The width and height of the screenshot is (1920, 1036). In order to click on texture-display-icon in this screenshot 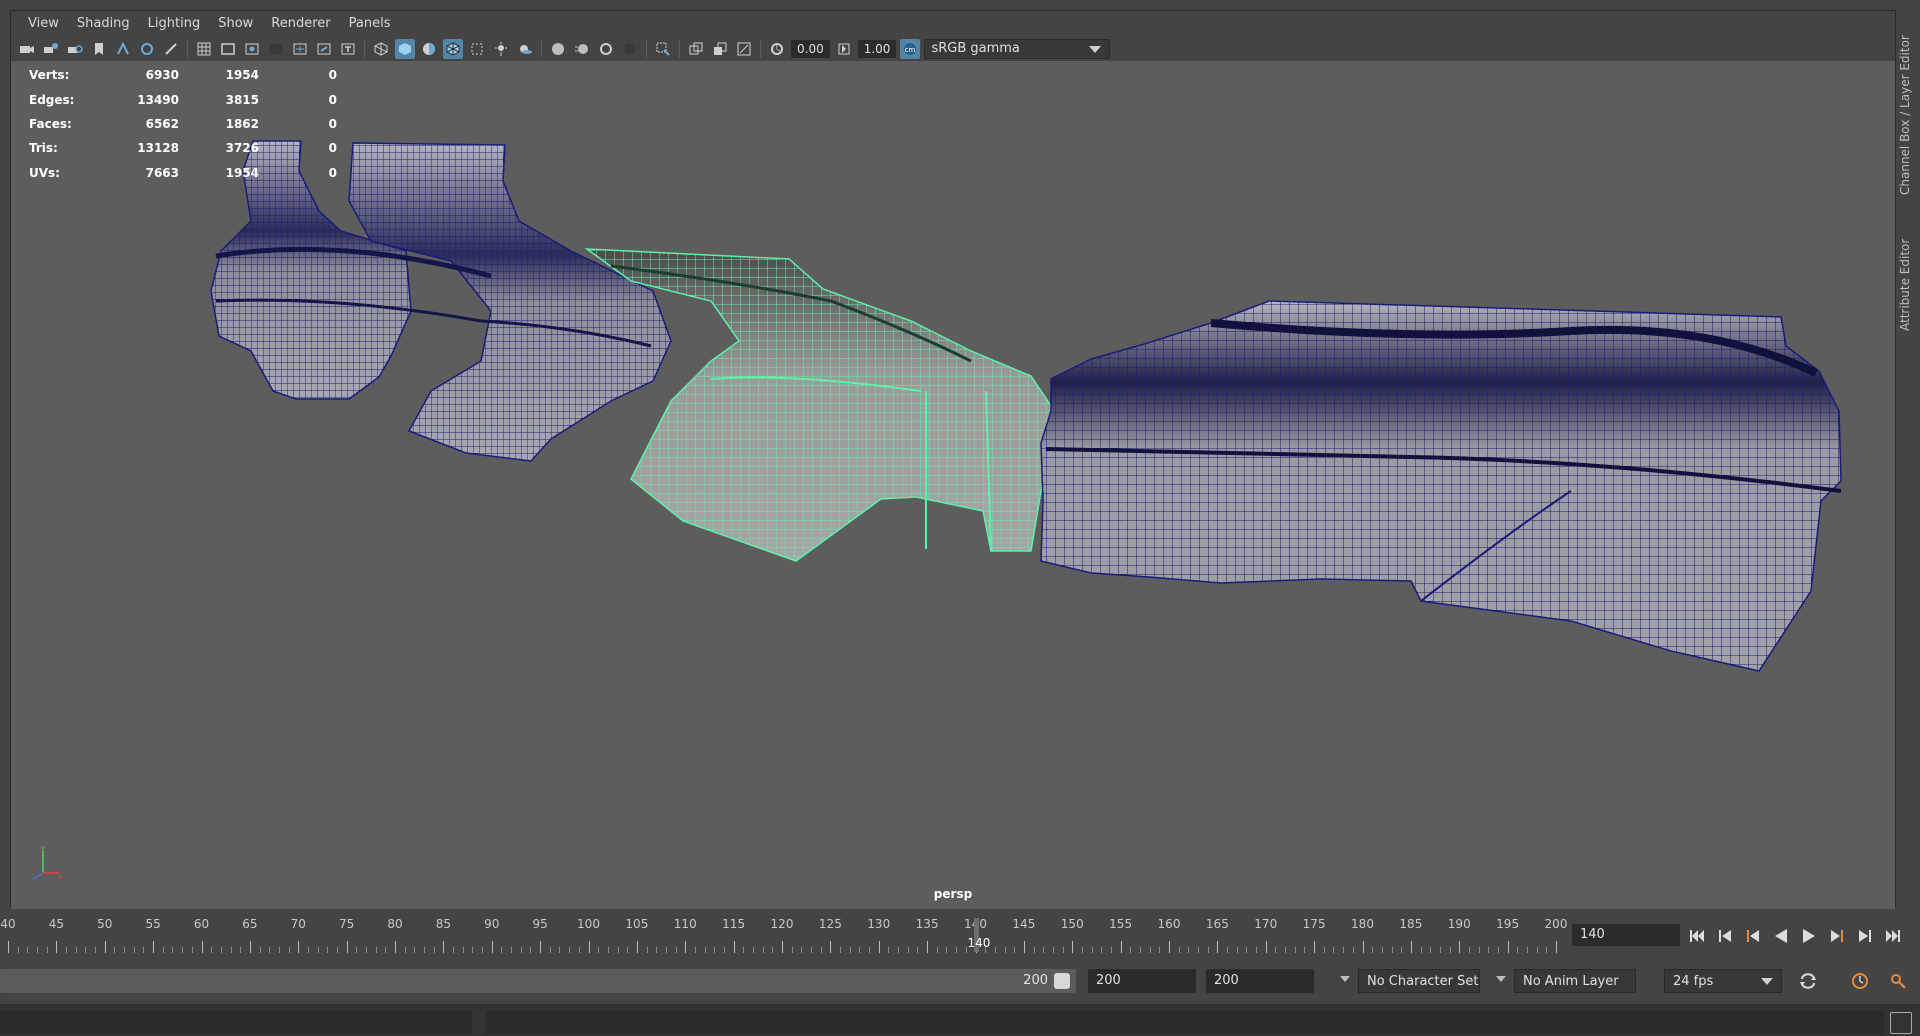, I will do `click(744, 49)`.